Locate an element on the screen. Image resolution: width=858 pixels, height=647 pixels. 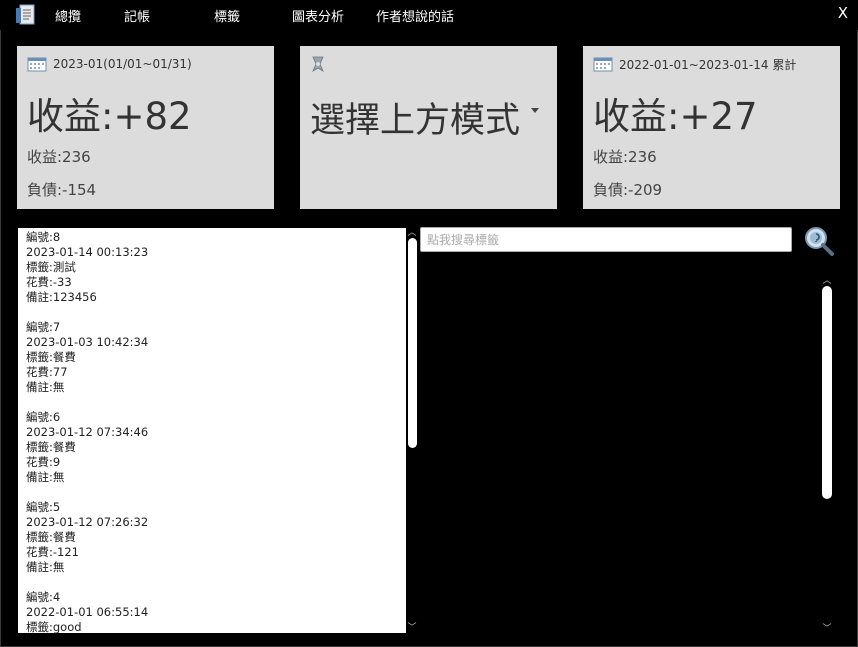
record-line: 2023-01-03 10:42:34 is located at coordinates (87, 342).